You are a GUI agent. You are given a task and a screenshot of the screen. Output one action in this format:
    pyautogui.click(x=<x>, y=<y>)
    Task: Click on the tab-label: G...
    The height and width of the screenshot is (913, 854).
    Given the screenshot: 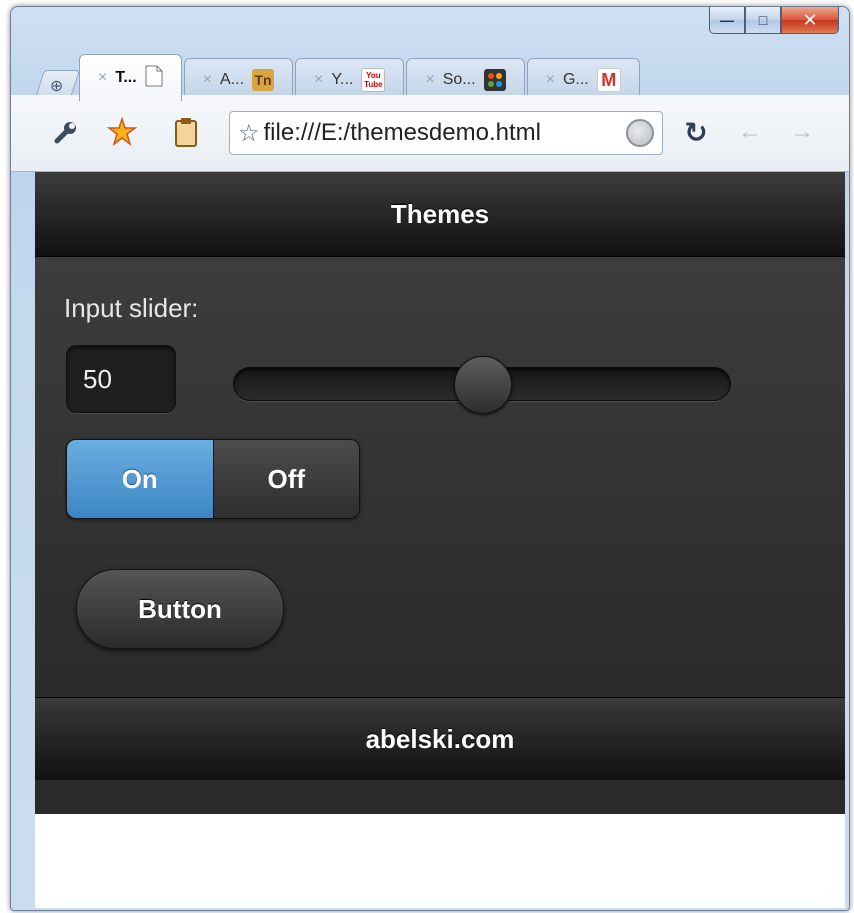 What is the action you would take?
    pyautogui.click(x=575, y=79)
    